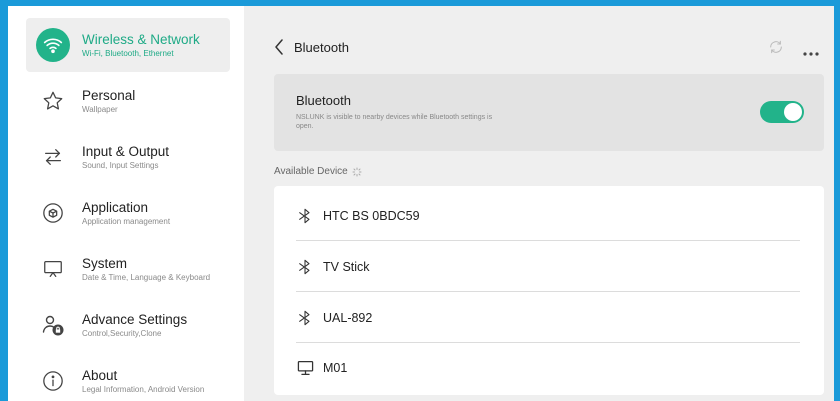  What do you see at coordinates (548, 368) in the screenshot?
I see `device-item-m01: M01` at bounding box center [548, 368].